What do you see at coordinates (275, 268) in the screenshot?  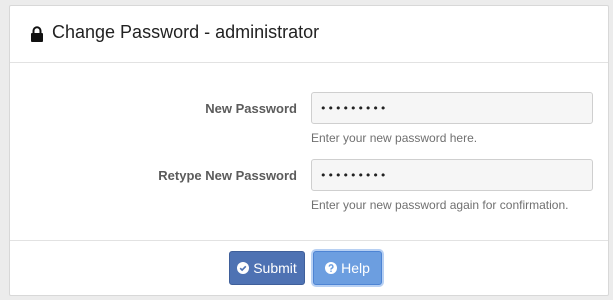 I see `submit-label: Submit` at bounding box center [275, 268].